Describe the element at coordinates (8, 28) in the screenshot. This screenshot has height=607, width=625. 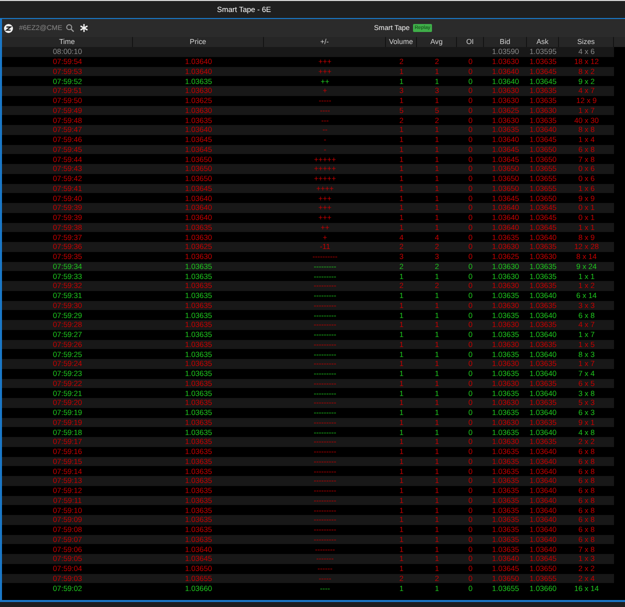
I see `logo-icon` at that location.